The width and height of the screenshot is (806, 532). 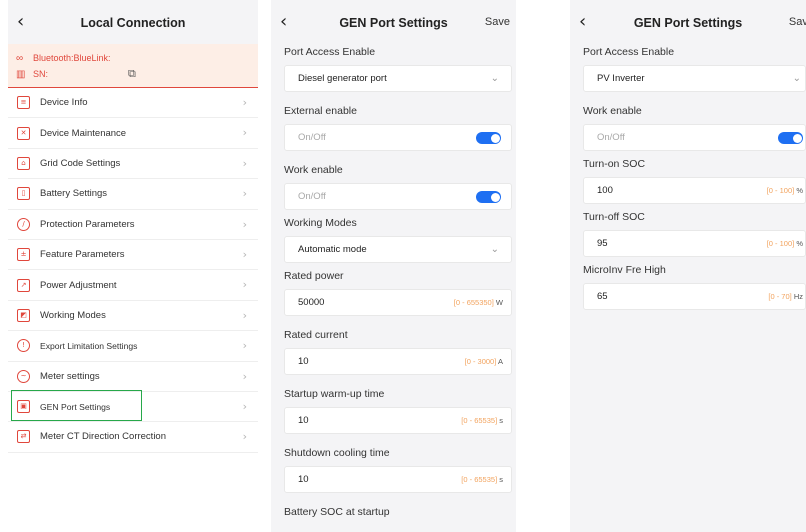 I want to click on sliders-icon: ±, so click(x=23, y=255).